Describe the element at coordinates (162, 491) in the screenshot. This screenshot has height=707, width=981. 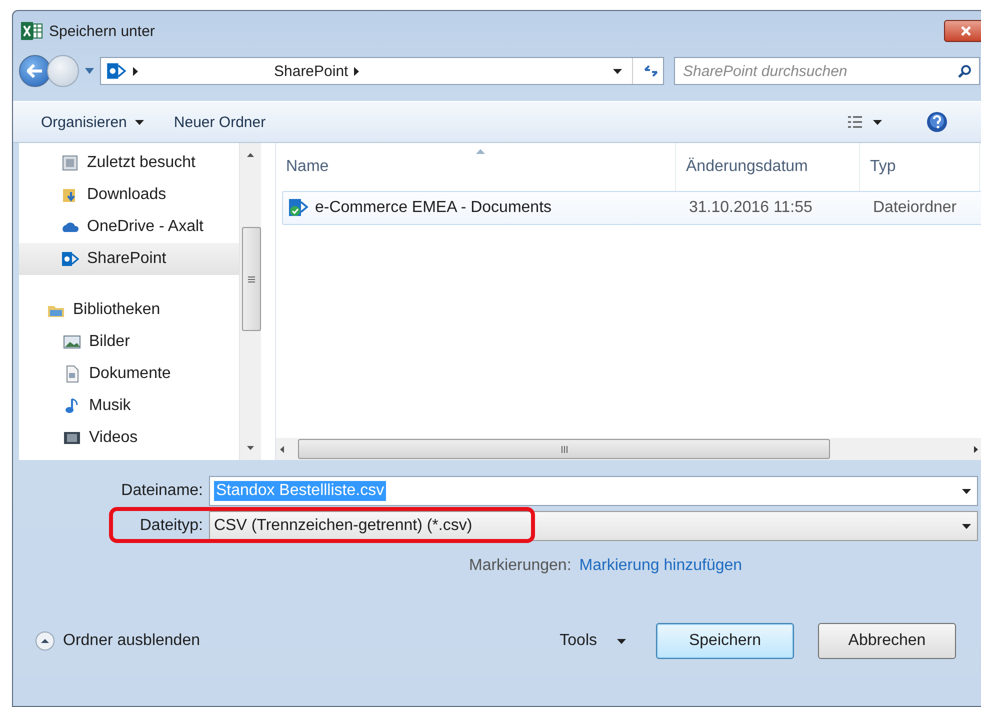
I see `field-label: Dateiname:` at that location.